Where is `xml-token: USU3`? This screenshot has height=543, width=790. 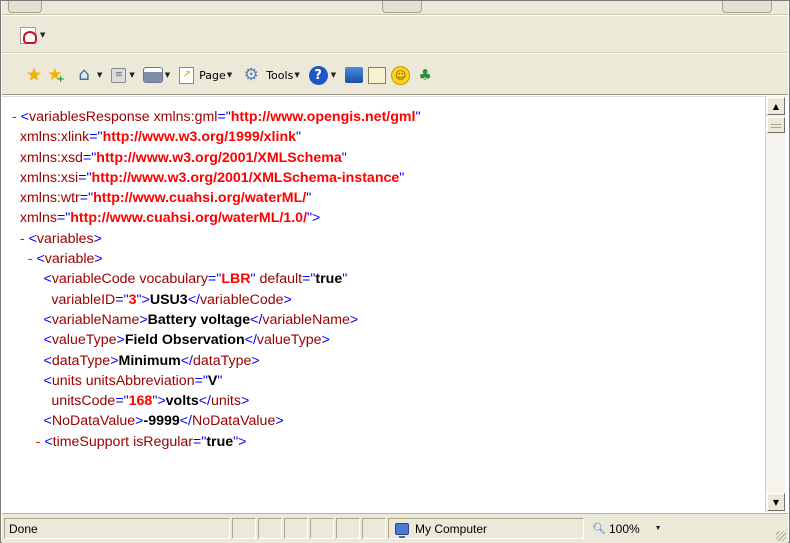
xml-token: USU3 is located at coordinates (168, 299).